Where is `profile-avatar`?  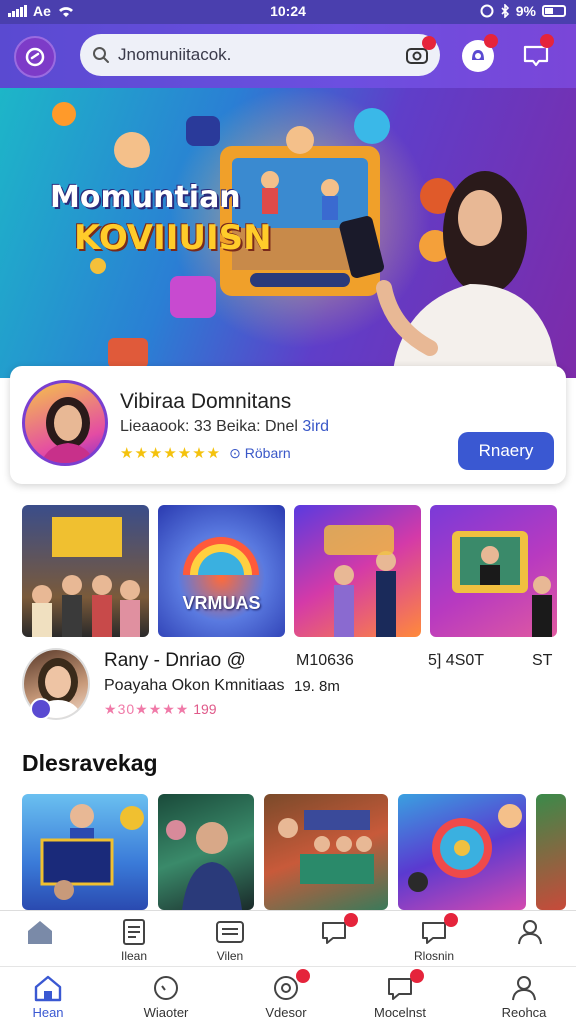
profile-avatar is located at coordinates (65, 423).